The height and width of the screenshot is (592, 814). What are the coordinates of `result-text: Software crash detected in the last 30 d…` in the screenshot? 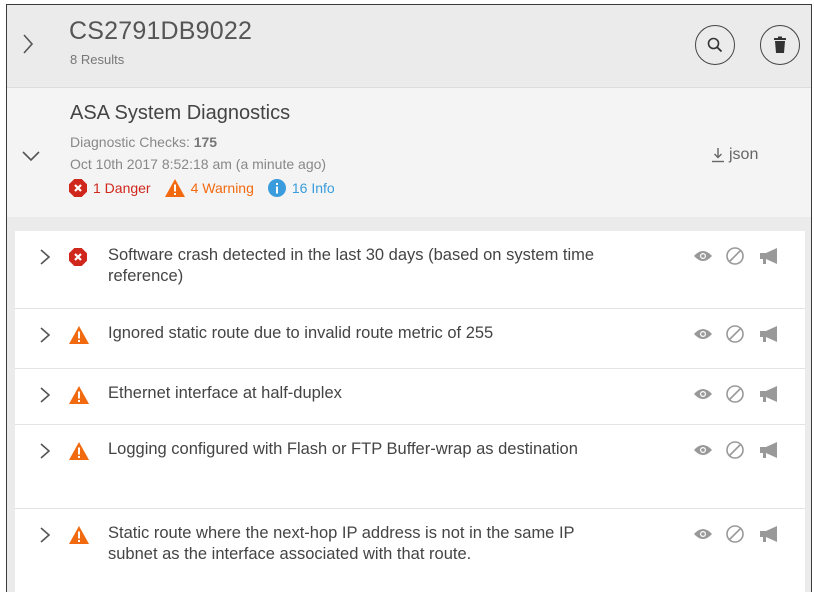 It's located at (351, 265).